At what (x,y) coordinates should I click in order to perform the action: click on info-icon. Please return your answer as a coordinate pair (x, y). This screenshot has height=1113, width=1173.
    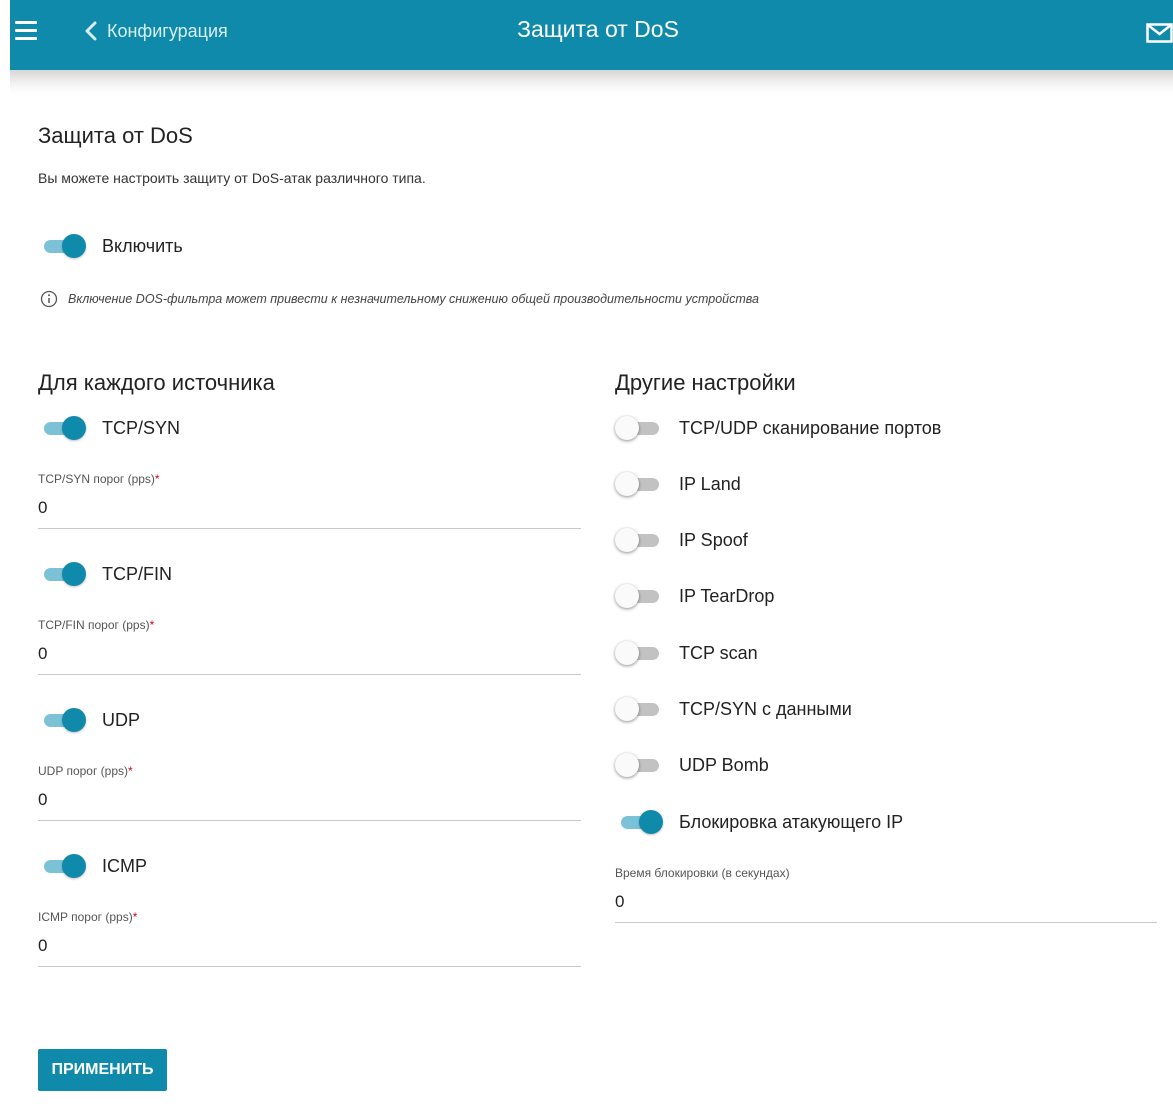
    Looking at the image, I should click on (49, 299).